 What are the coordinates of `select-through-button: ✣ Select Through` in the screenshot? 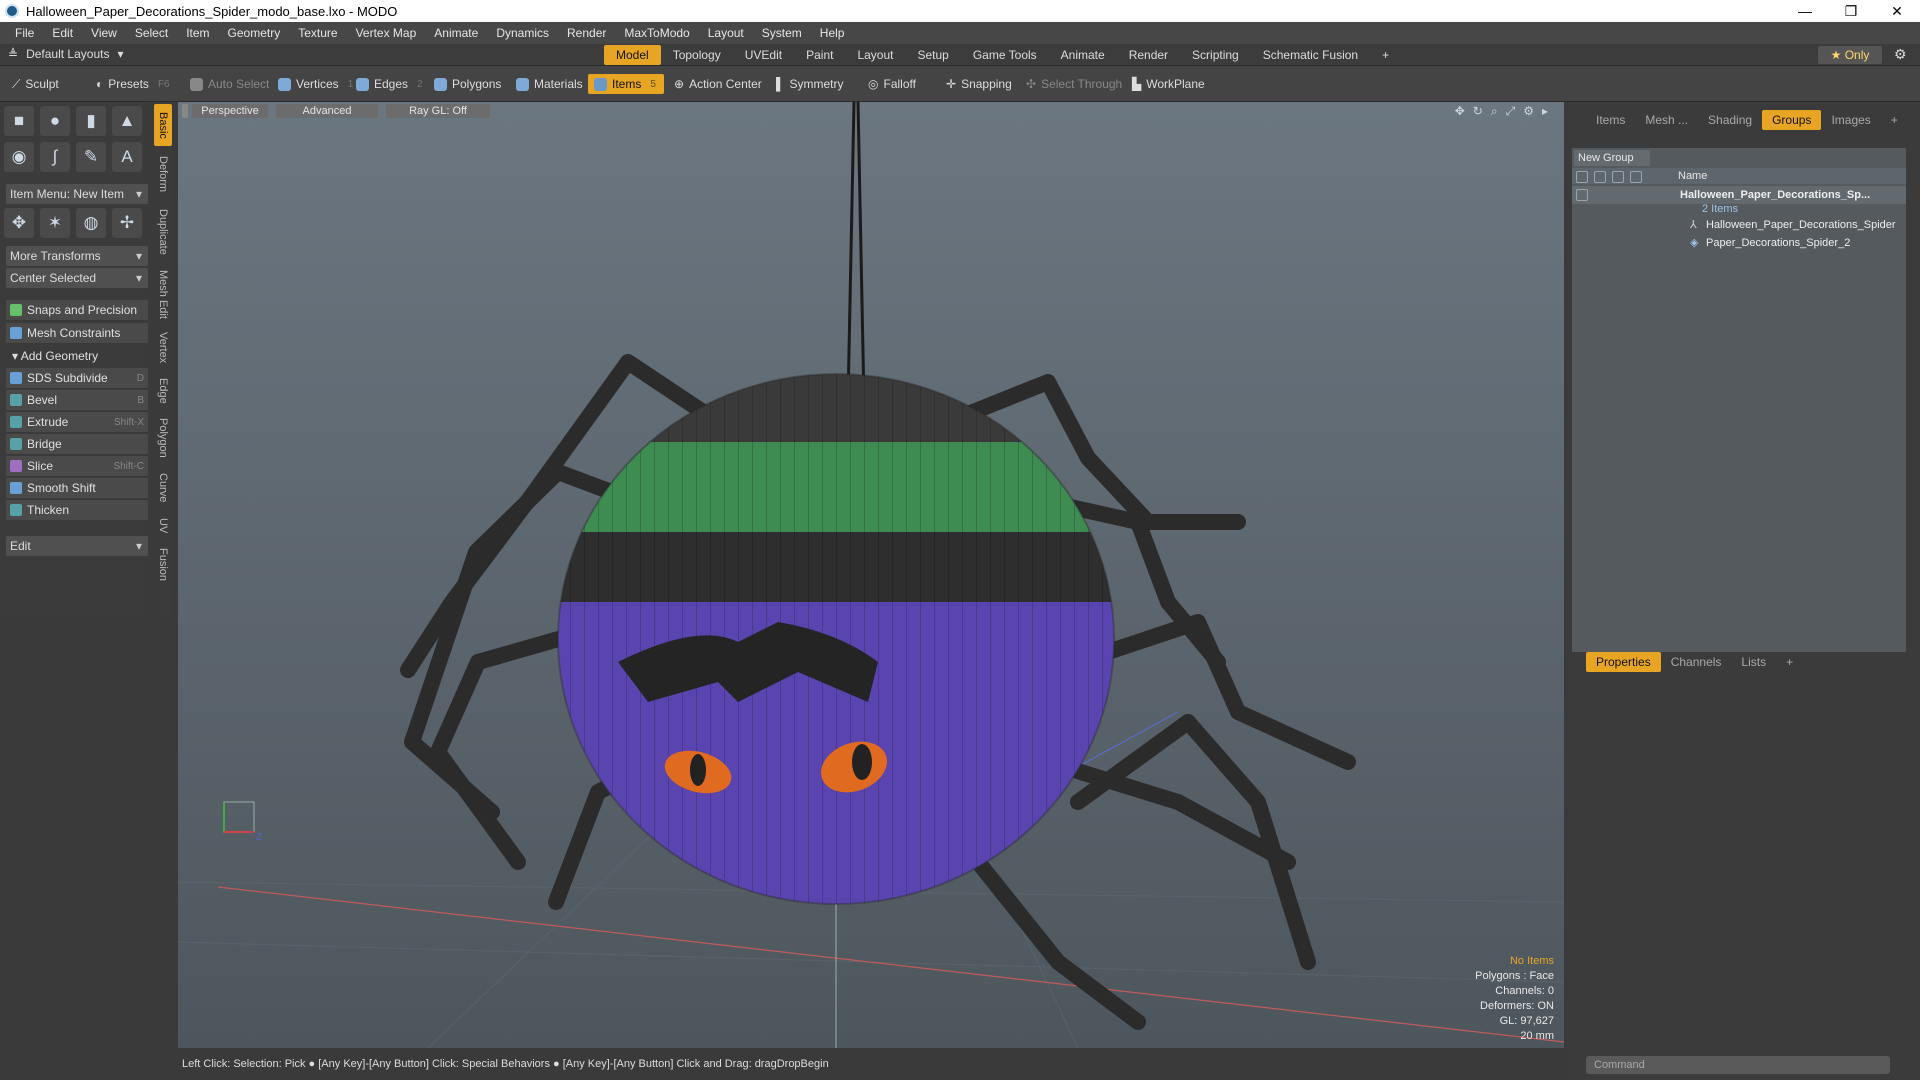 It's located at (1074, 84).